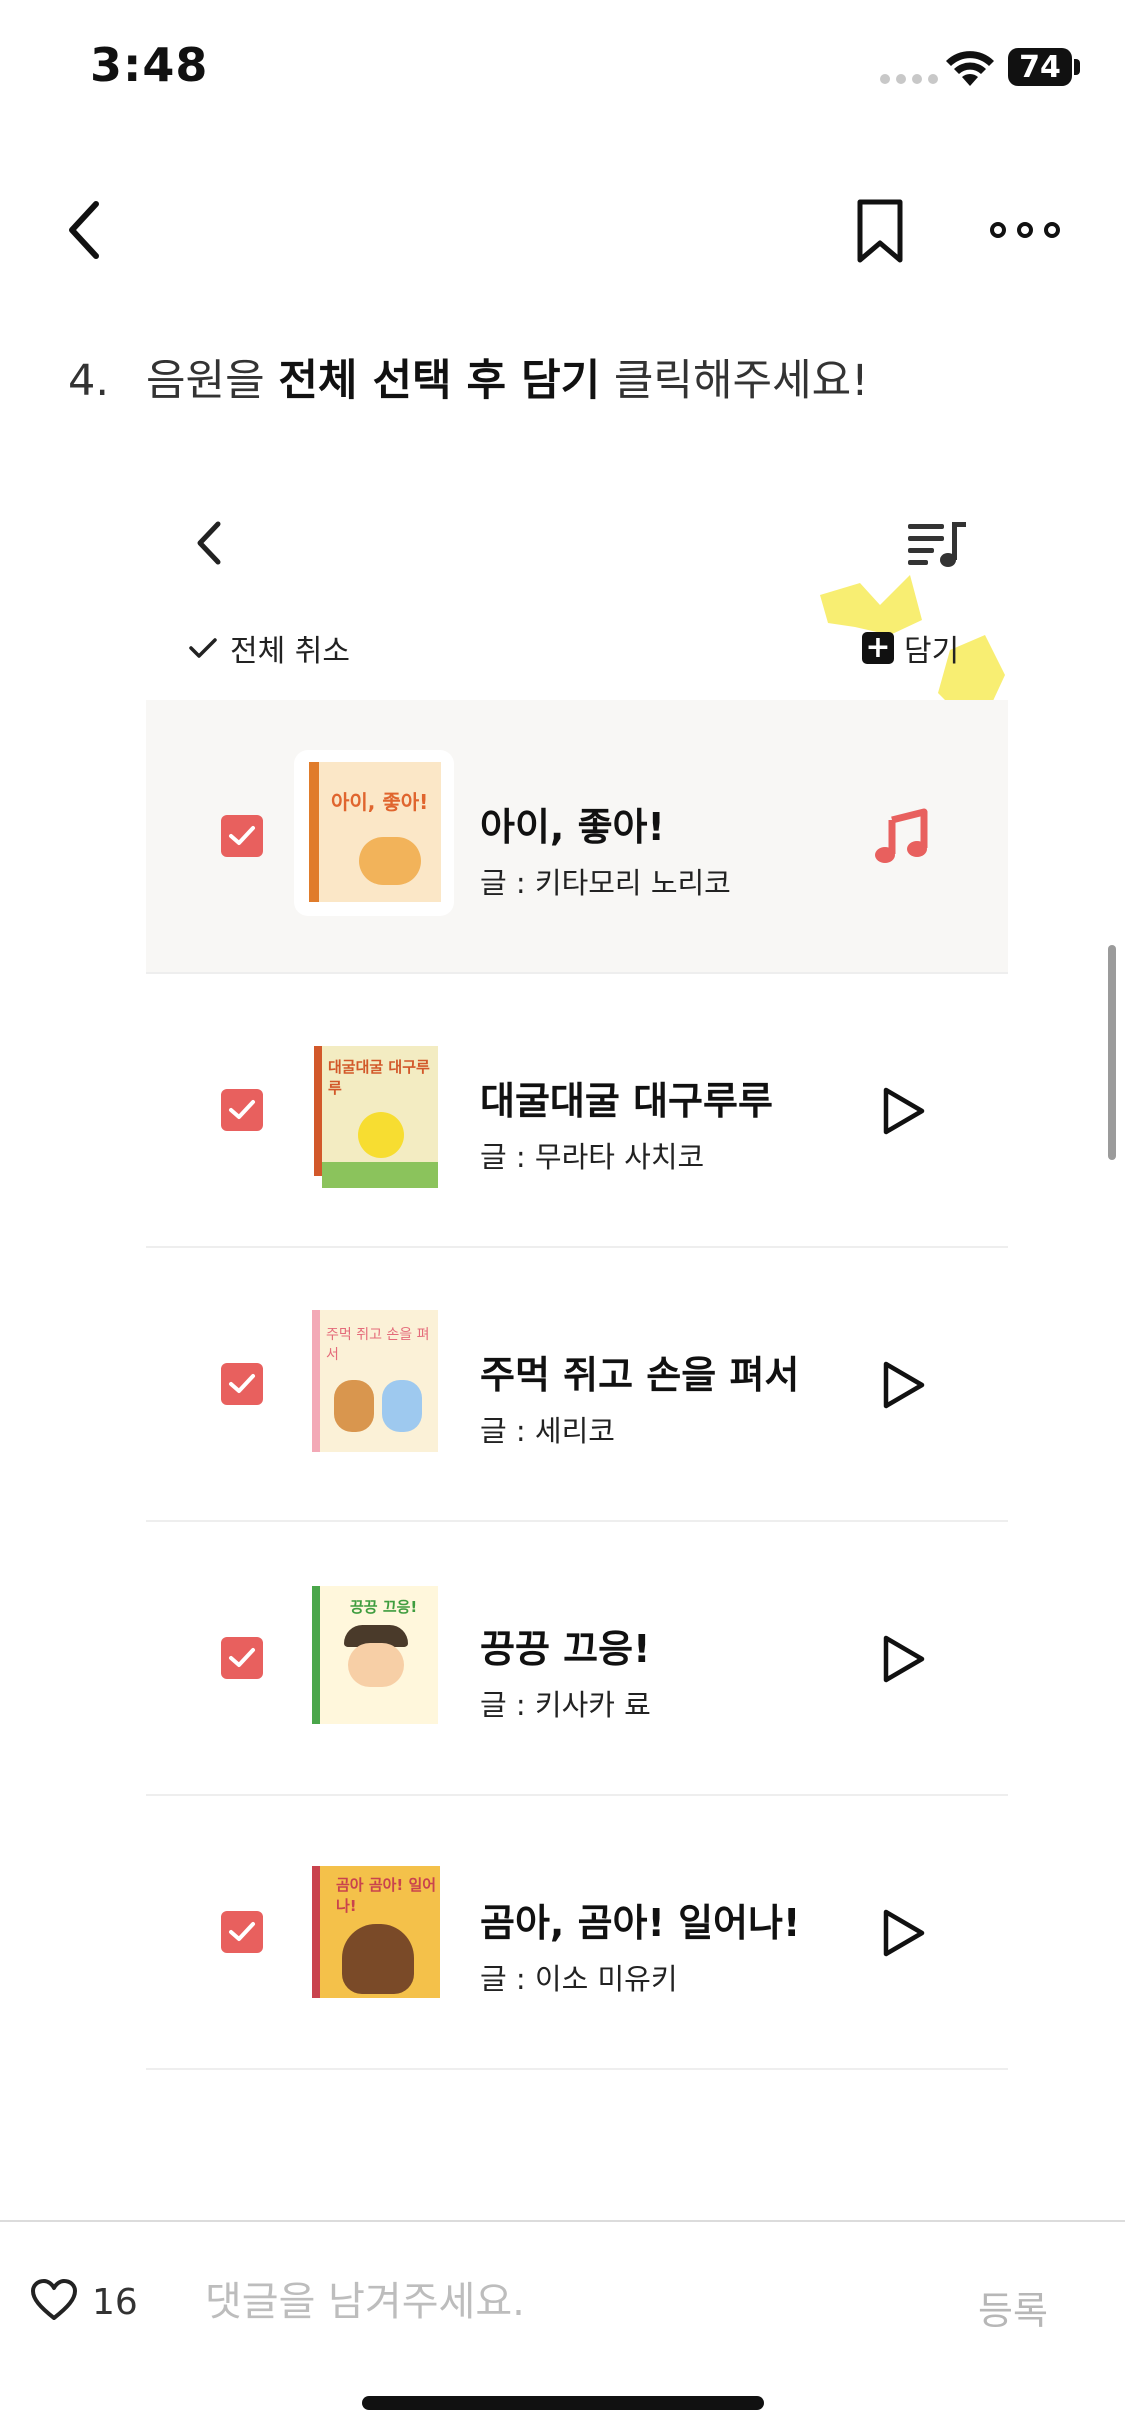 The image size is (1125, 2436). What do you see at coordinates (579, 1979) in the screenshot?
I see `track-author: 글 : 이소 미유키` at bounding box center [579, 1979].